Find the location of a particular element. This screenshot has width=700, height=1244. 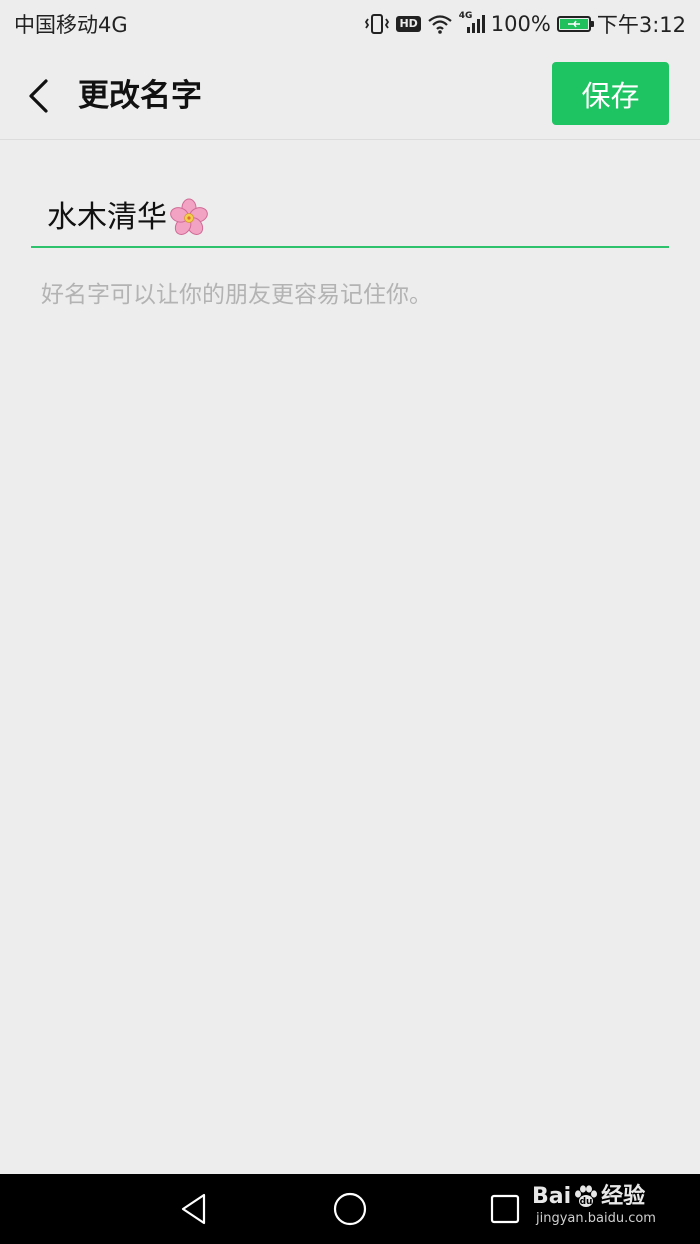

nav-back-button is located at coordinates (195, 1209).